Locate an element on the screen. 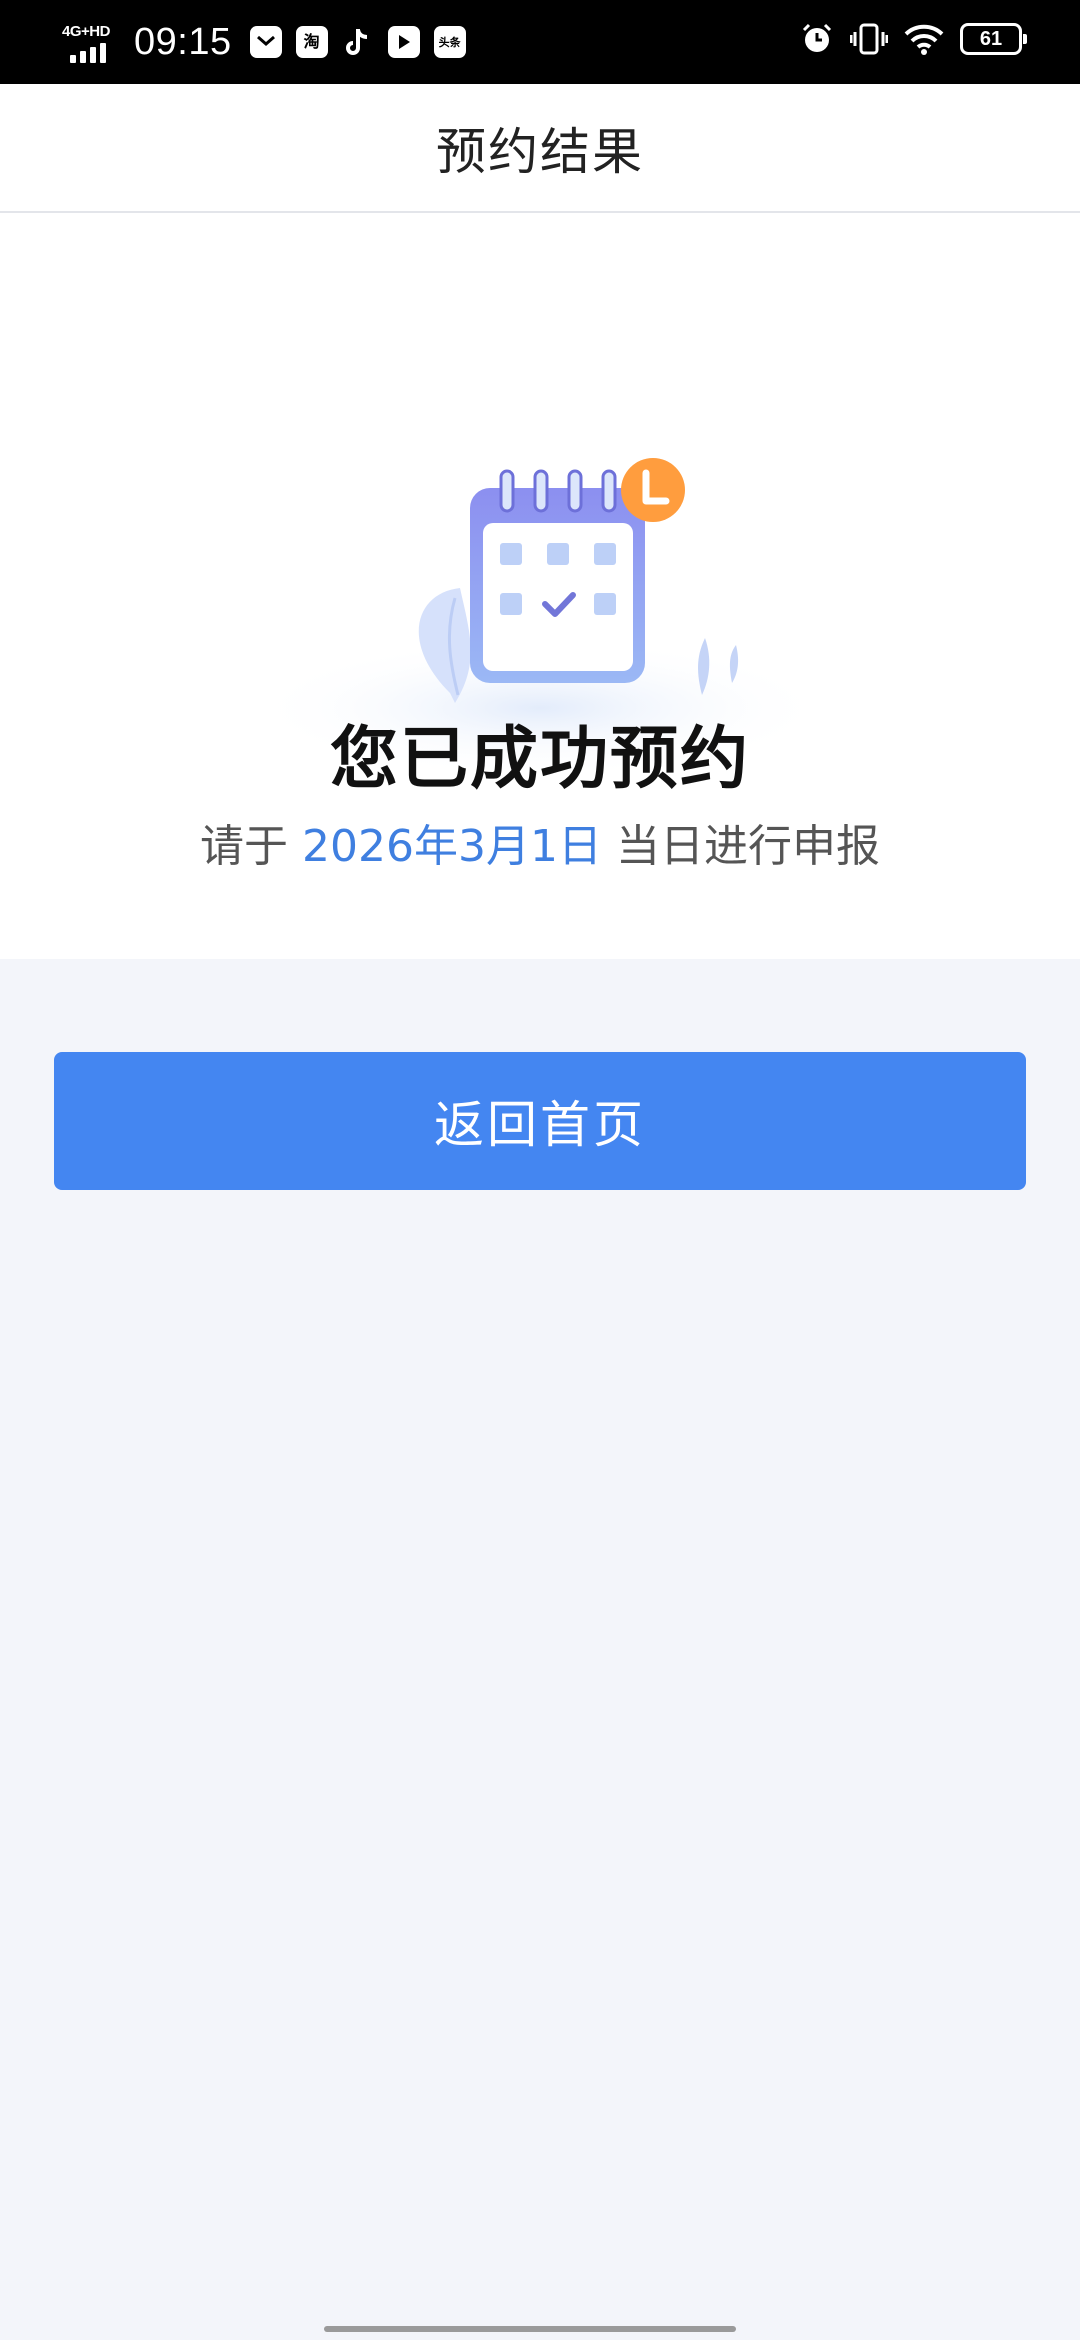  instruction-suffix: 当日进行申报 is located at coordinates (747, 846).